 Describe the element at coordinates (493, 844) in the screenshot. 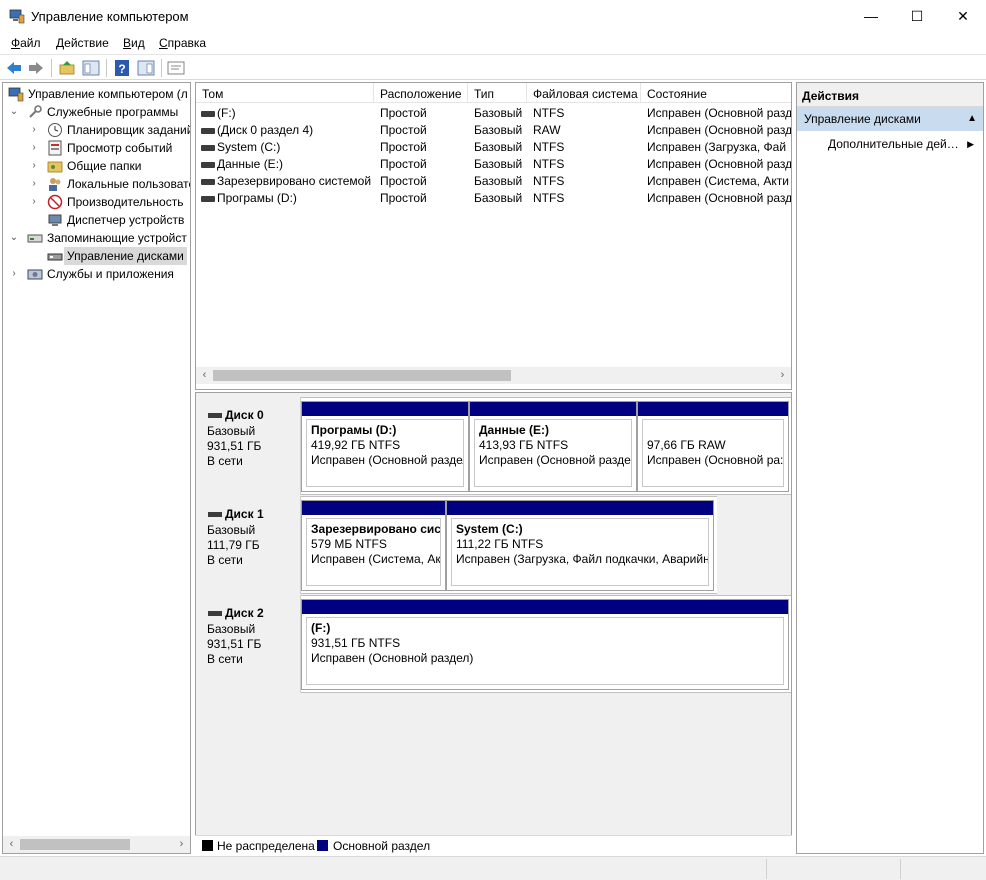

I see `disk-legend: Не распределена Основной раздел` at that location.